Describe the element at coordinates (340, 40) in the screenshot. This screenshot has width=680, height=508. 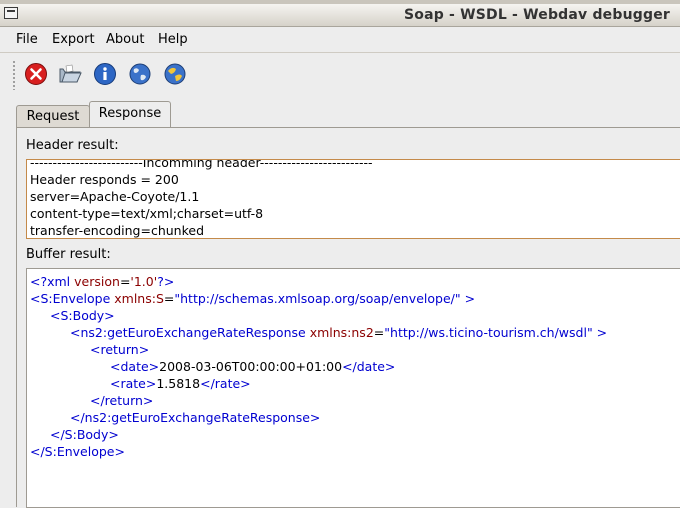
I see `menu-bar: File Export About Help` at that location.